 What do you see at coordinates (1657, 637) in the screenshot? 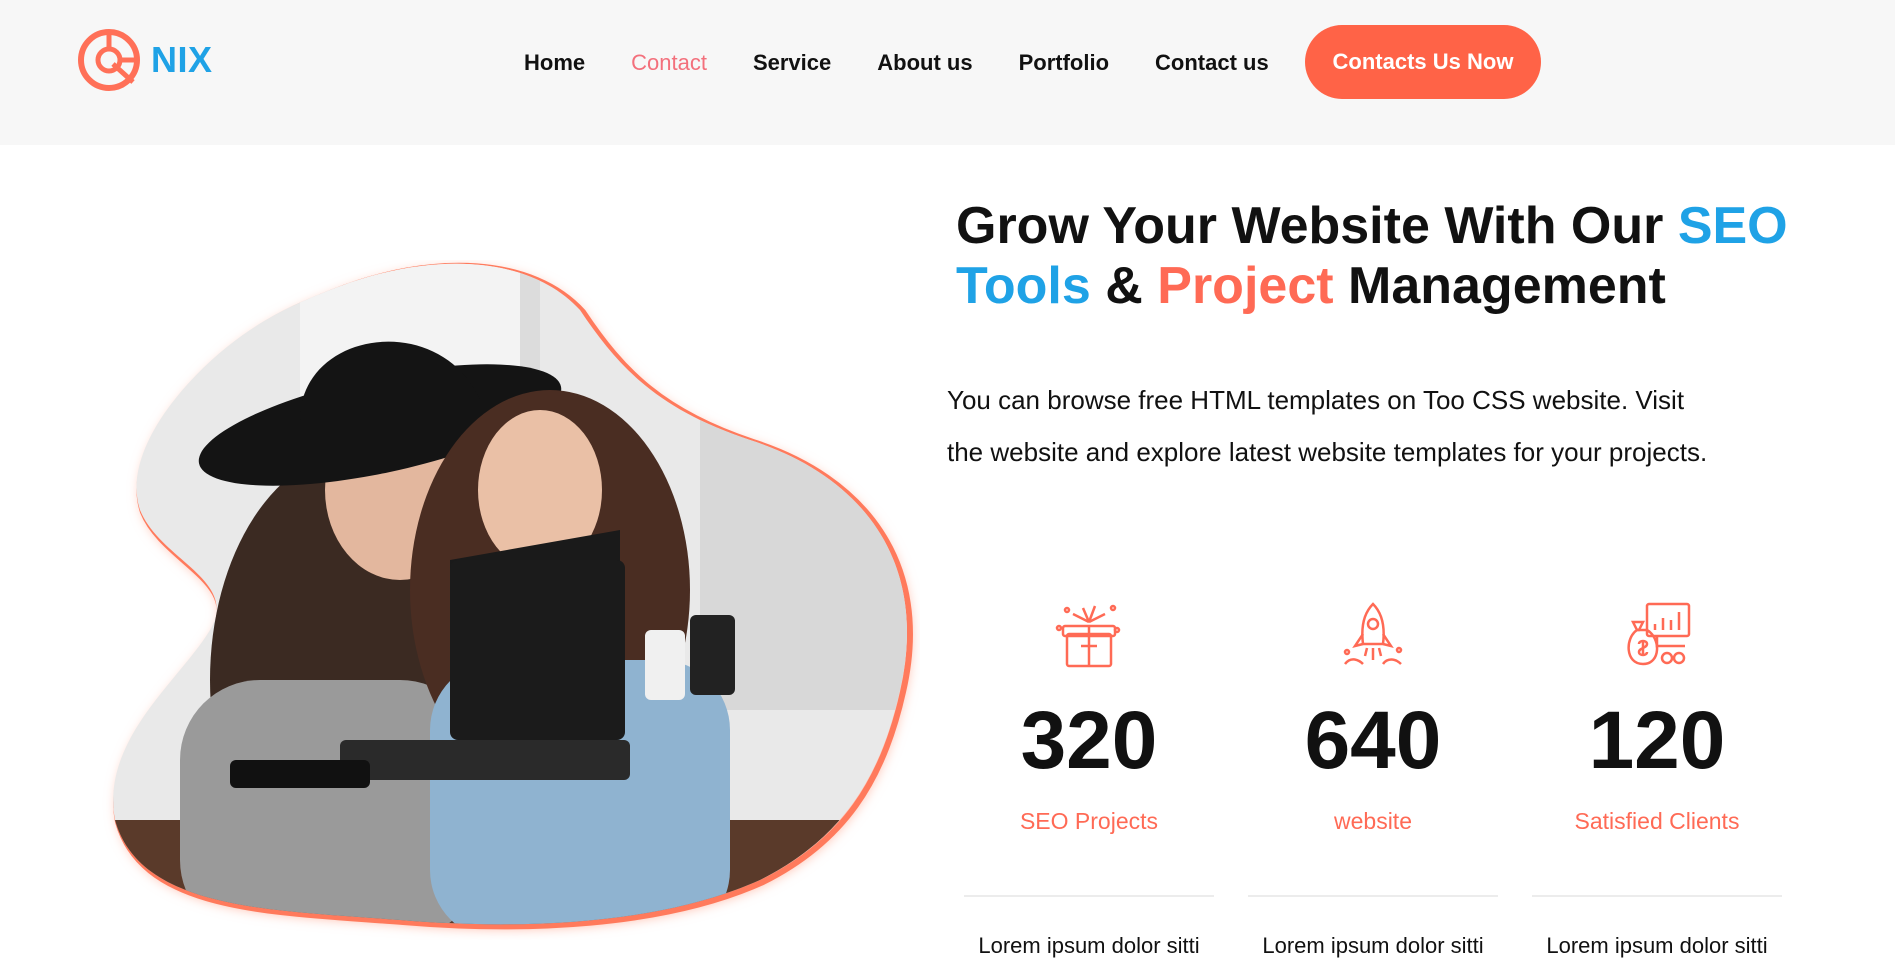
I see `money-chart-icon` at bounding box center [1657, 637].